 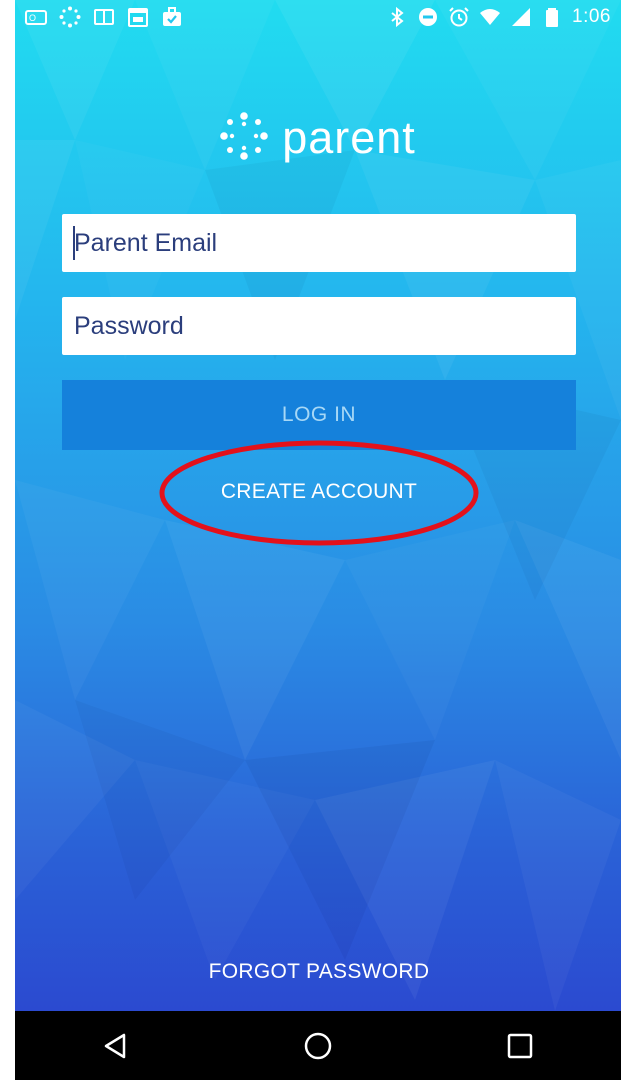 I want to click on create-account-link: CREATE ACCOUNT, so click(x=319, y=492).